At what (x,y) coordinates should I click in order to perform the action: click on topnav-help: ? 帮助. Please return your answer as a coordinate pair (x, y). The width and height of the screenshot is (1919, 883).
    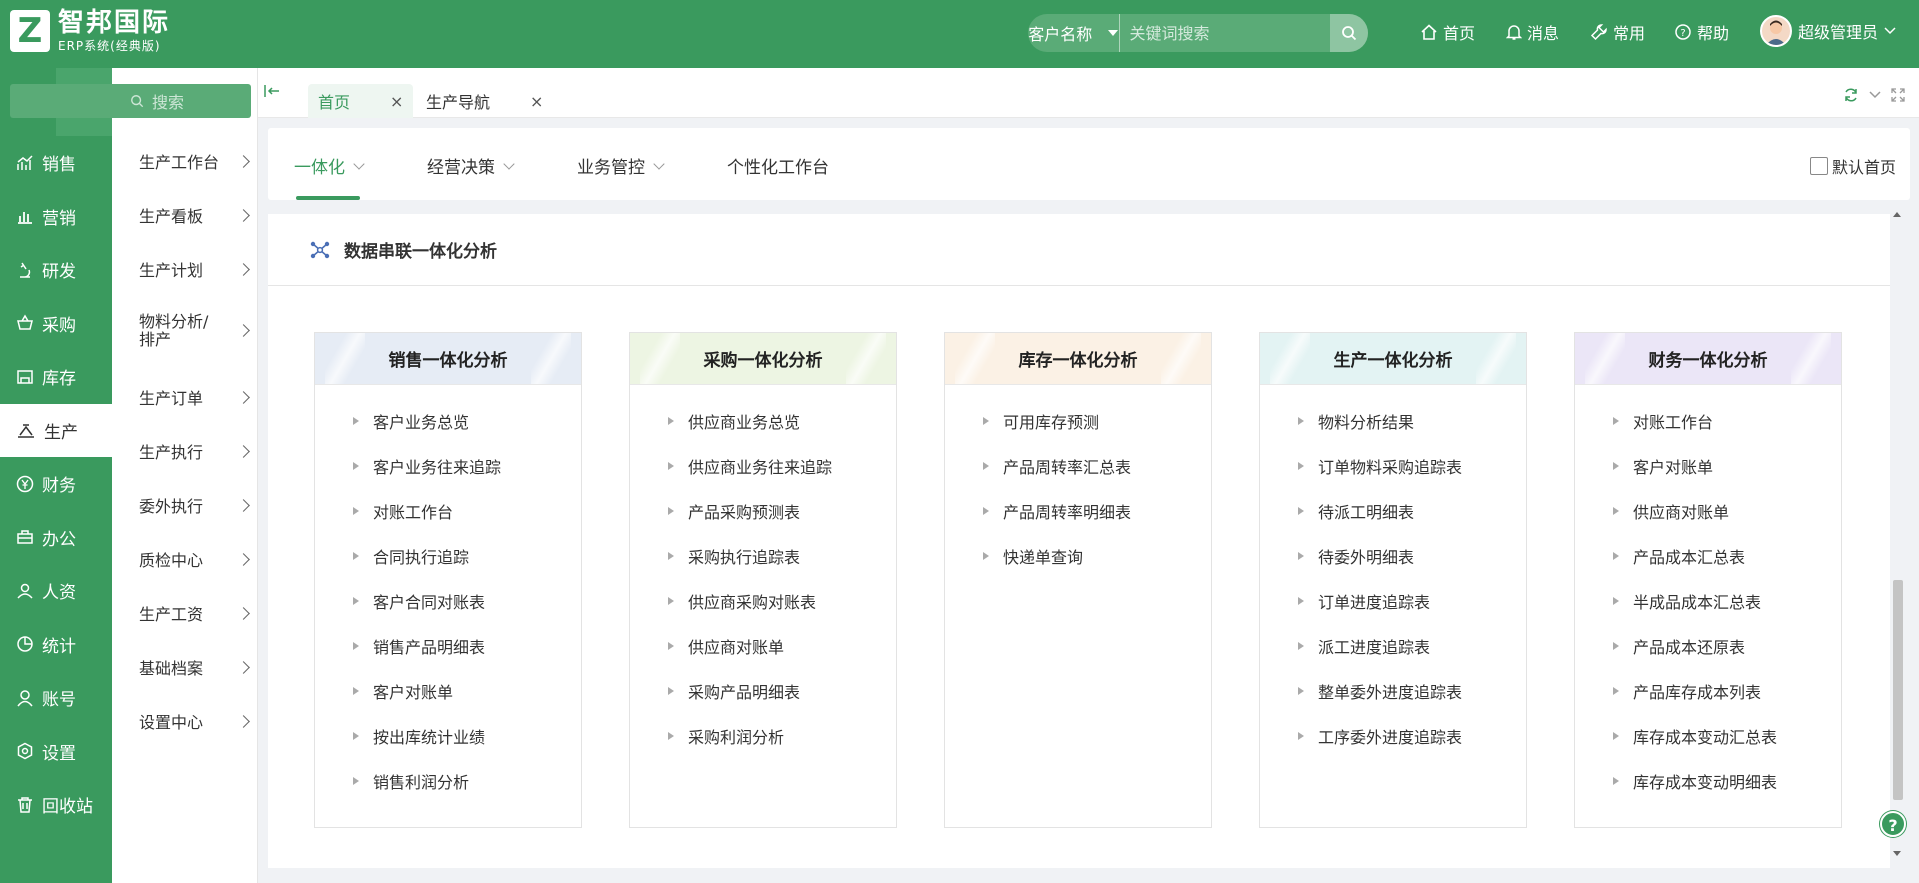
    Looking at the image, I should click on (1701, 32).